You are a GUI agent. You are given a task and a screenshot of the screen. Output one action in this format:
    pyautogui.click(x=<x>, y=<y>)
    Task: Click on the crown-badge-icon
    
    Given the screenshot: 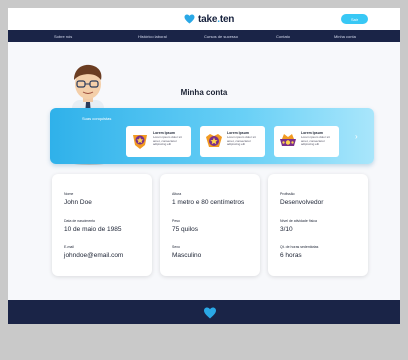 What is the action you would take?
    pyautogui.click(x=288, y=140)
    